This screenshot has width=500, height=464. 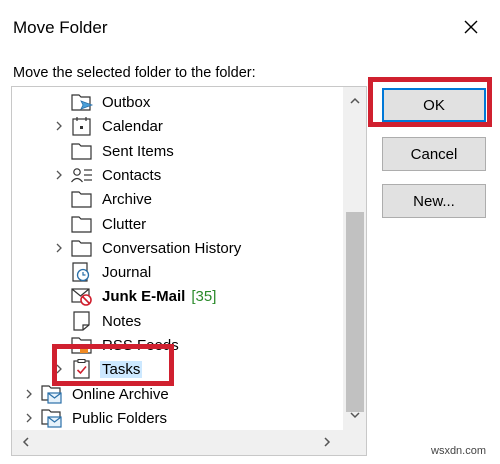 I want to click on scroll-down-arrow-icon, so click(x=355, y=415).